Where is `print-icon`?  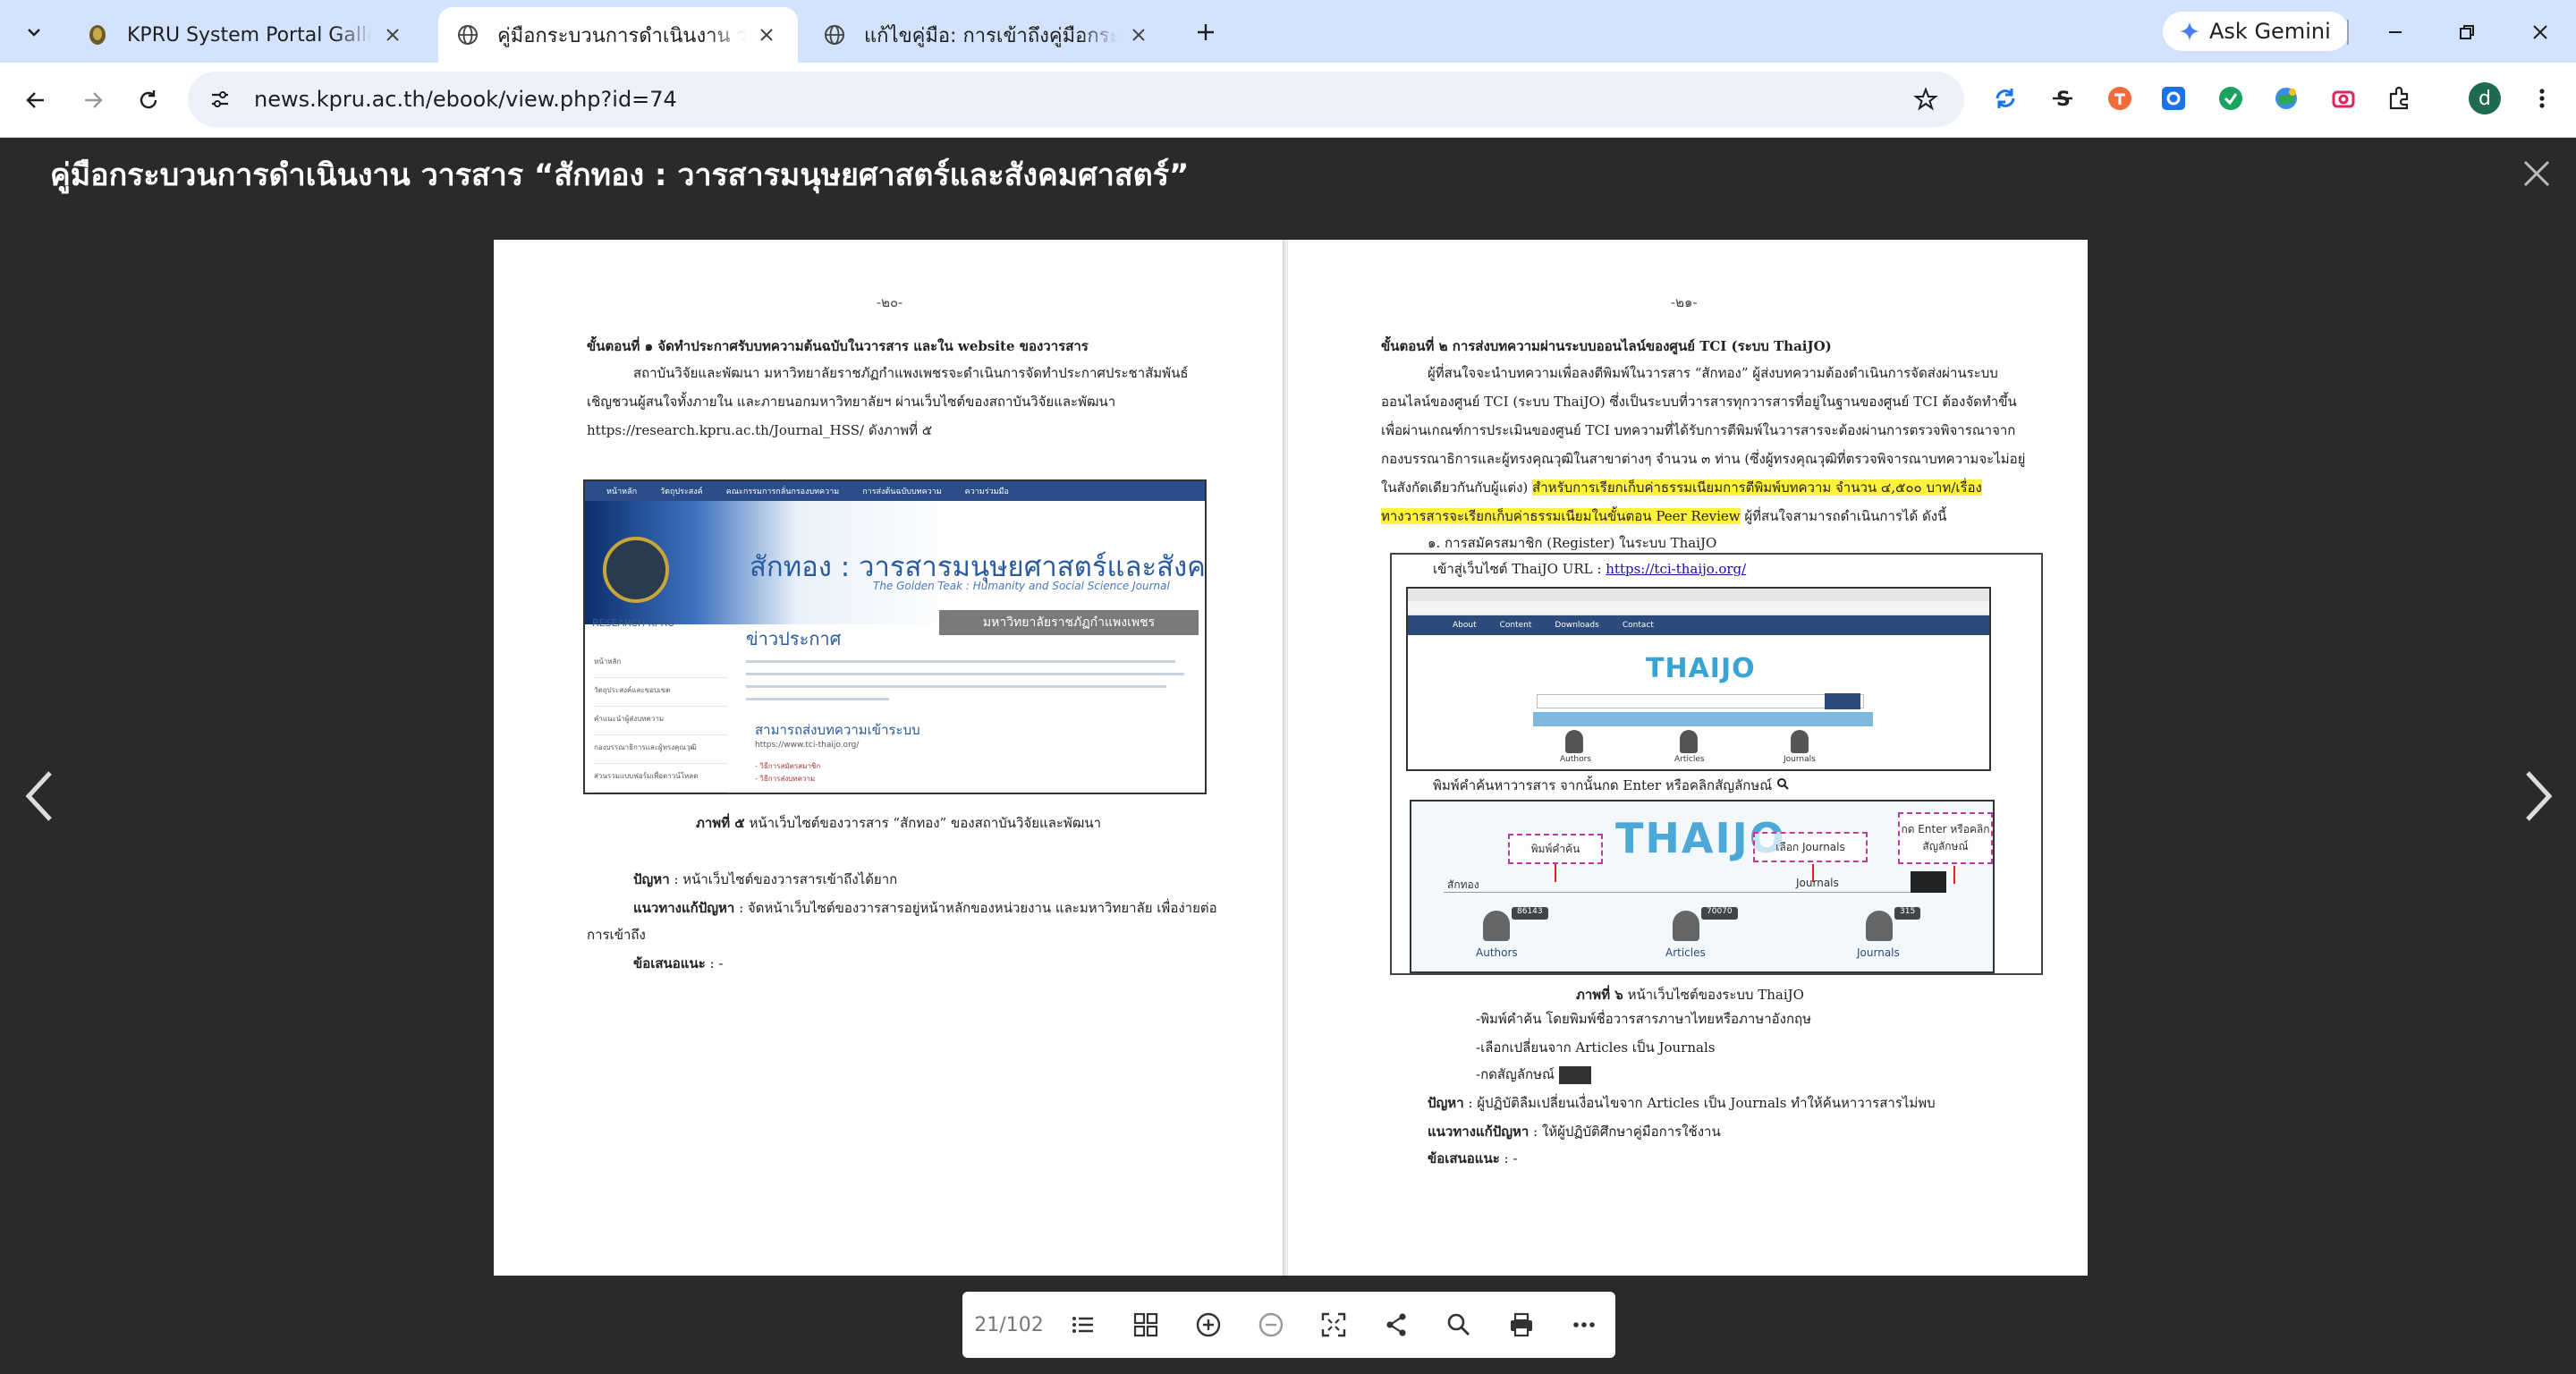
print-icon is located at coordinates (1521, 1324).